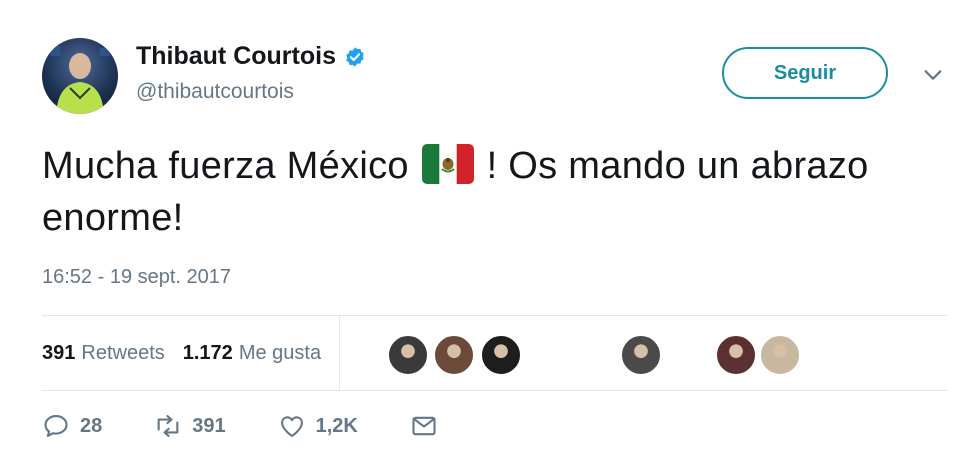 This screenshot has height=458, width=980. I want to click on avatar, so click(80, 76).